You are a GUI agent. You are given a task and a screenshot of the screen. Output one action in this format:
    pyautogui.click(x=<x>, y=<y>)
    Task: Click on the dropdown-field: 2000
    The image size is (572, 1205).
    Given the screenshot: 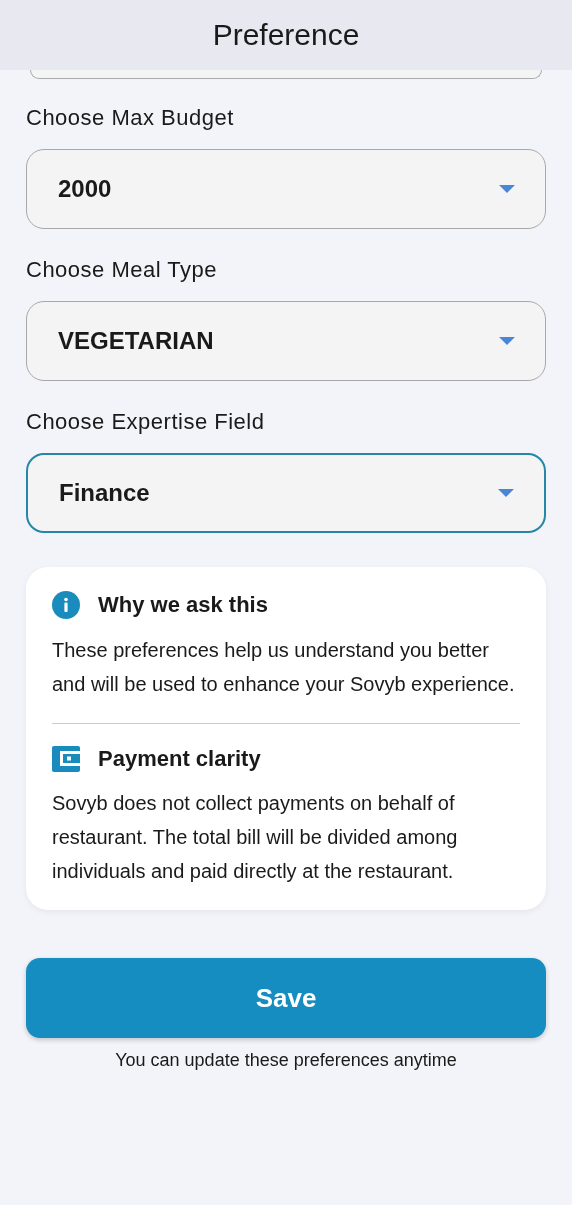 What is the action you would take?
    pyautogui.click(x=286, y=189)
    